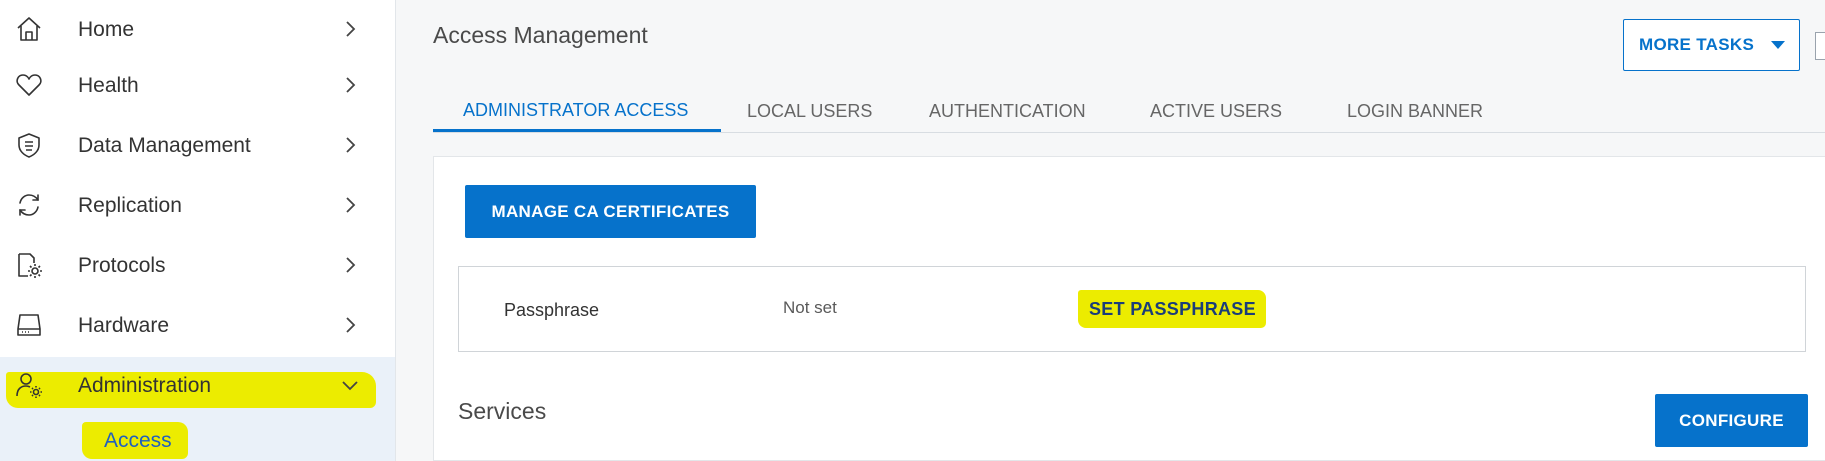  Describe the element at coordinates (1007, 111) in the screenshot. I see `tab-authentication: AUTHENTICATION` at that location.